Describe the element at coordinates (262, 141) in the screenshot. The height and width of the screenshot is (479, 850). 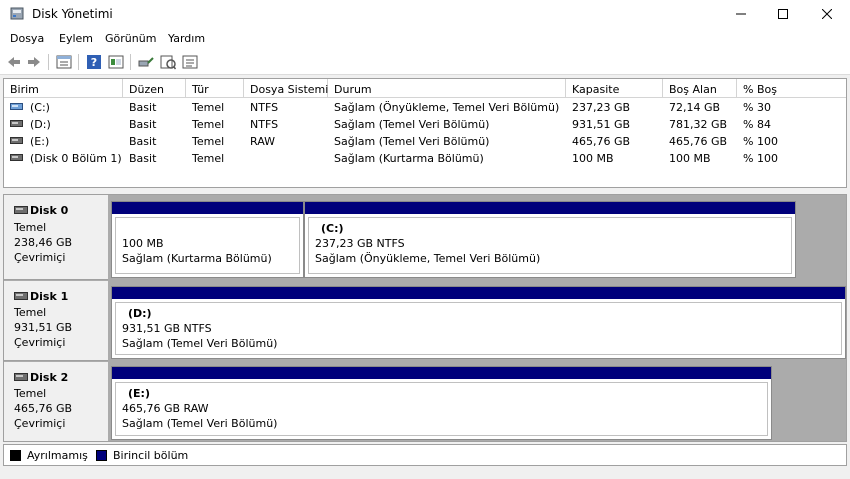
I see `volume-file-system: RAW` at that location.